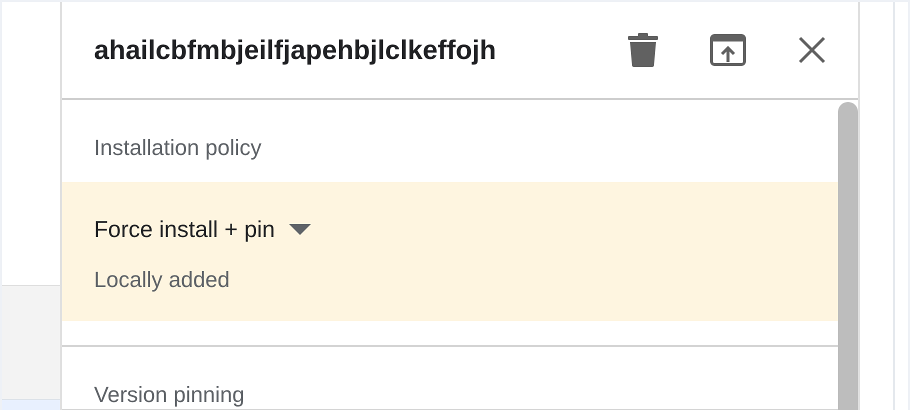  I want to click on open-in-new-icon, so click(728, 50).